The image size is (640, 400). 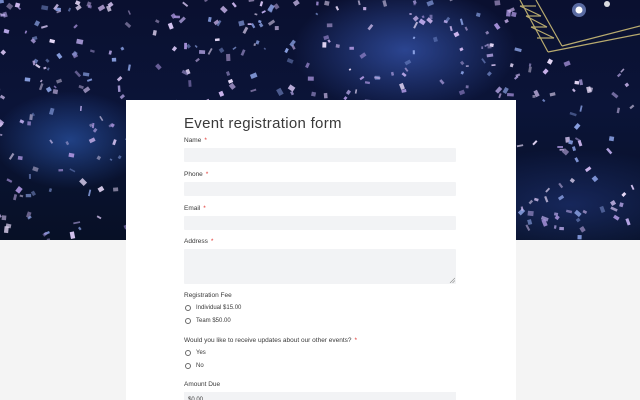 I want to click on email-input, so click(x=320, y=223).